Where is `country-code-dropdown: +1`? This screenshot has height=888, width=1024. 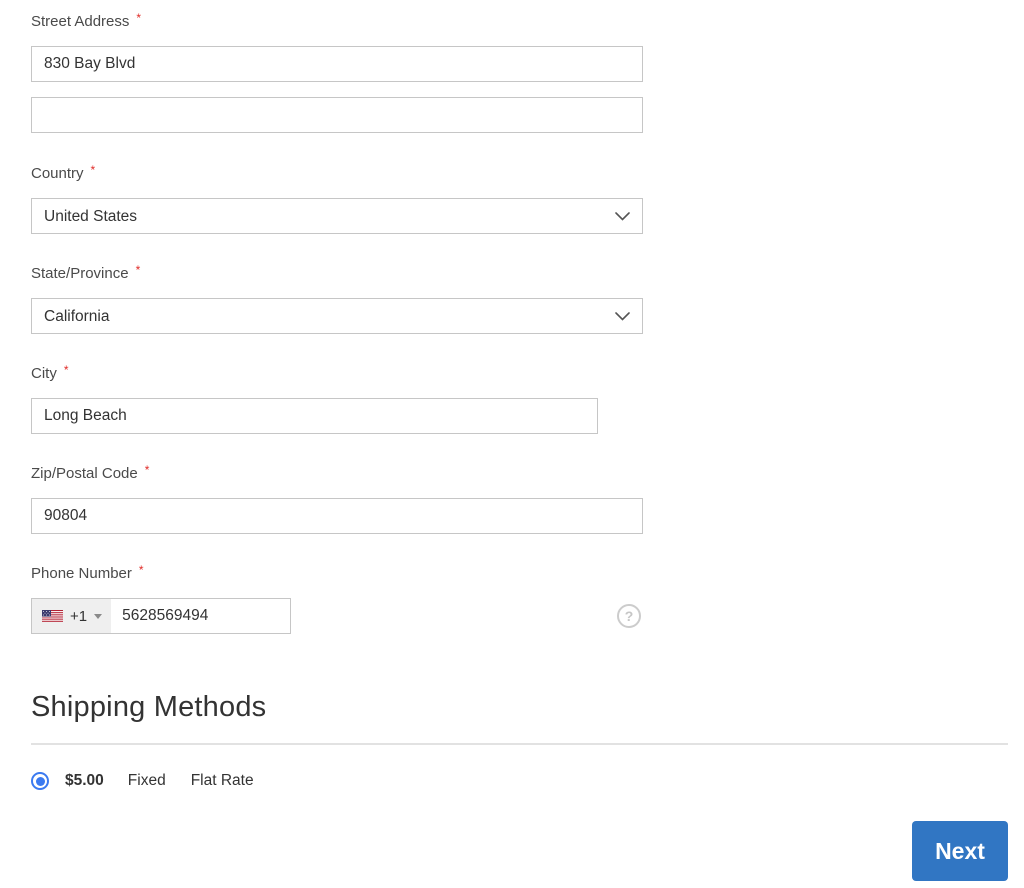 country-code-dropdown: +1 is located at coordinates (72, 616).